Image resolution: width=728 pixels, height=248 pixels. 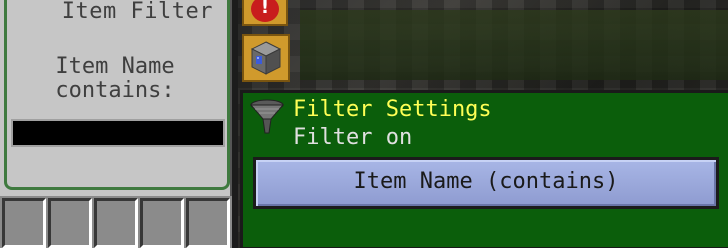 What do you see at coordinates (486, 183) in the screenshot?
I see `filter-mode-button: Item Name (contains)` at bounding box center [486, 183].